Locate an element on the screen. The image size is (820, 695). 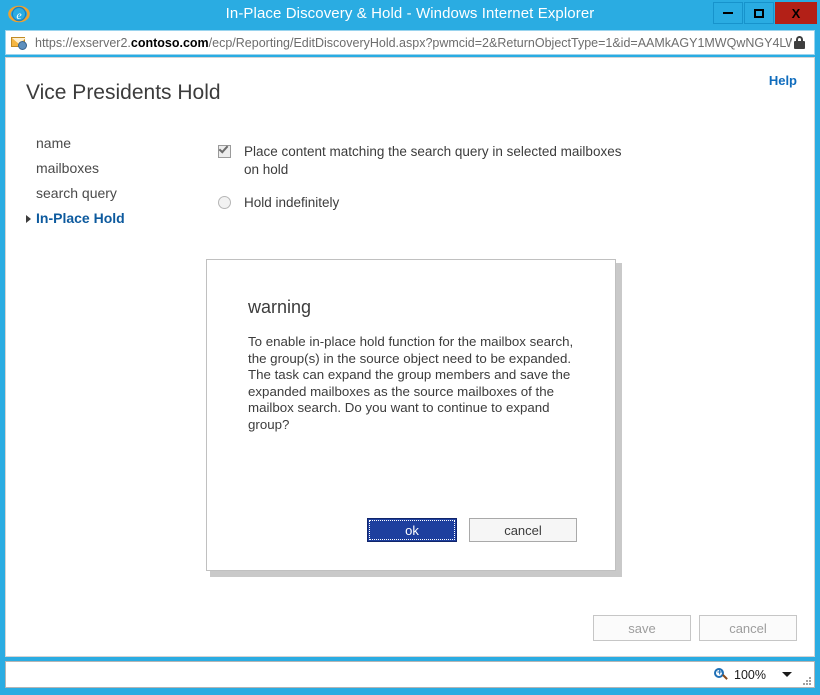
close-button: X is located at coordinates (796, 13).